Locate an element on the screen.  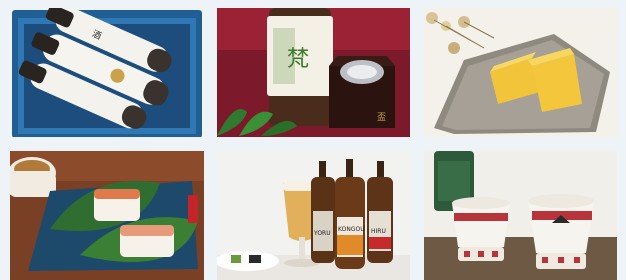
bottle-label-yoru: YORU is located at coordinates (322, 233).